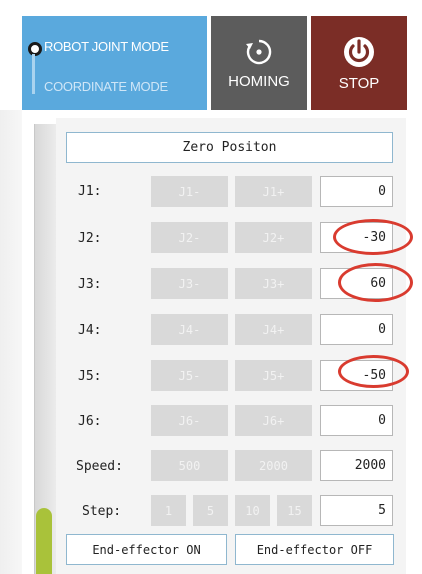 This screenshot has width=422, height=574. Describe the element at coordinates (45, 349) in the screenshot. I see `side-scrollbar-track` at that location.